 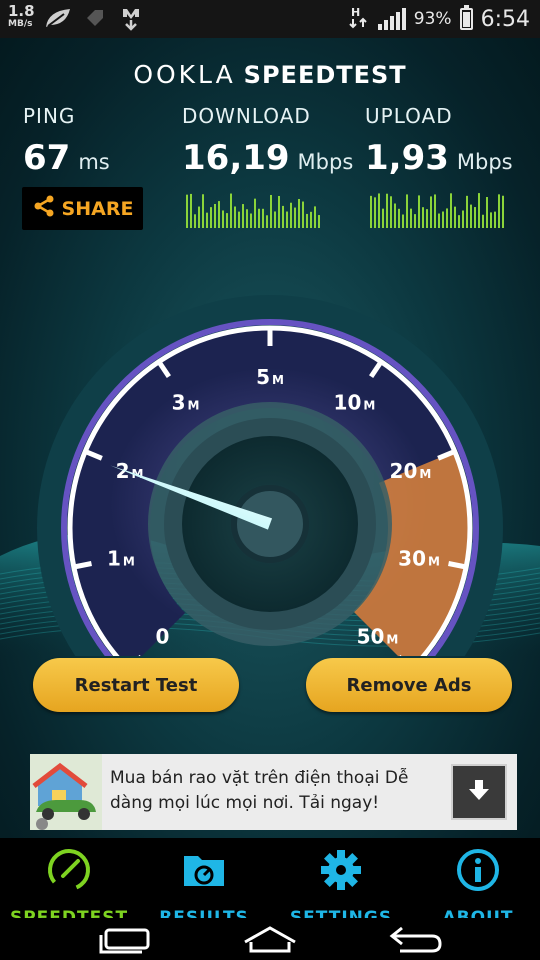 I want to click on speedometer-icon, so click(x=69, y=873).